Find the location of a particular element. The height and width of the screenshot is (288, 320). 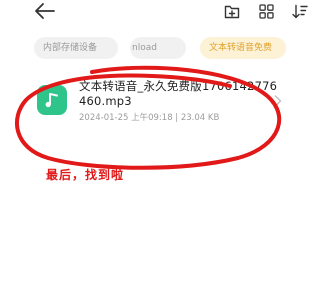

toolbar-actions is located at coordinates (266, 11).